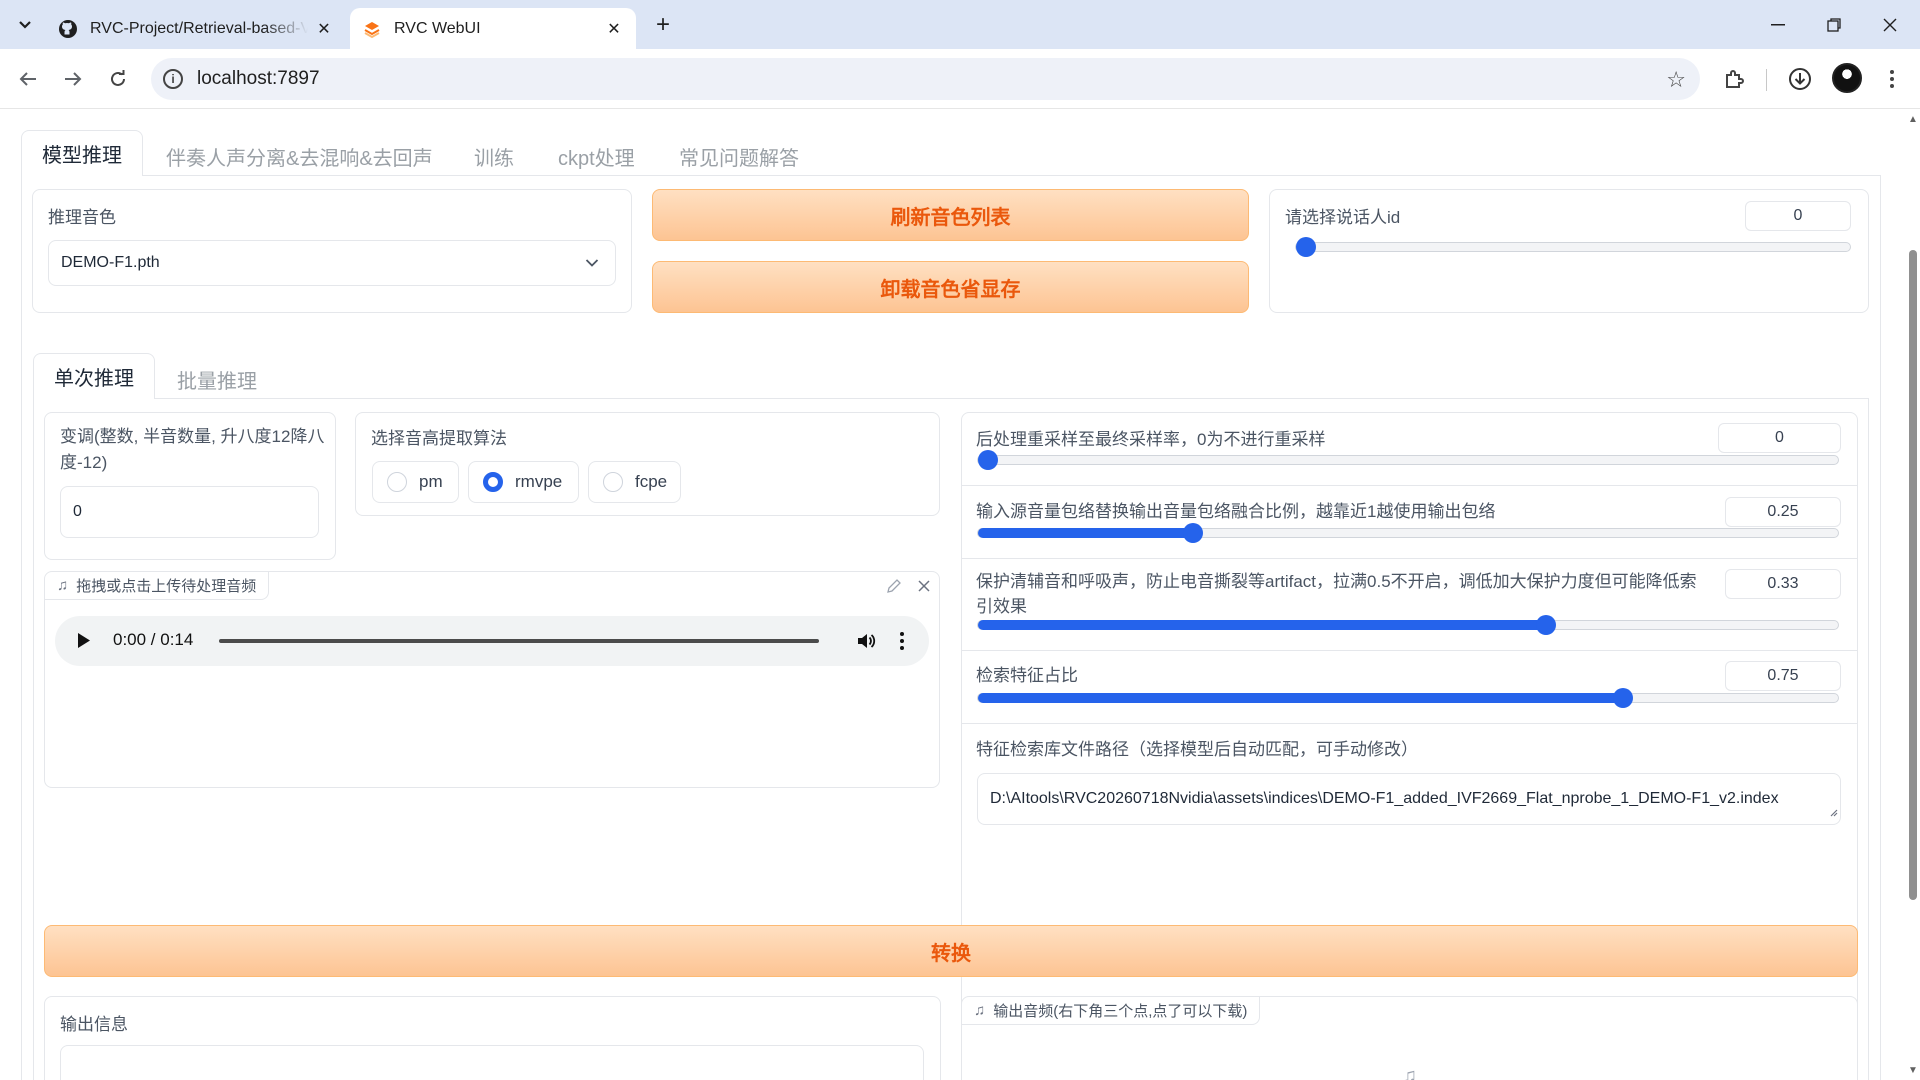 This screenshot has height=1080, width=1920. What do you see at coordinates (1236, 511) in the screenshot?
I see `rms-mix-label: 输入源音量包络替换输出音量包络融合比例，越靠近1越使用输出包络` at bounding box center [1236, 511].